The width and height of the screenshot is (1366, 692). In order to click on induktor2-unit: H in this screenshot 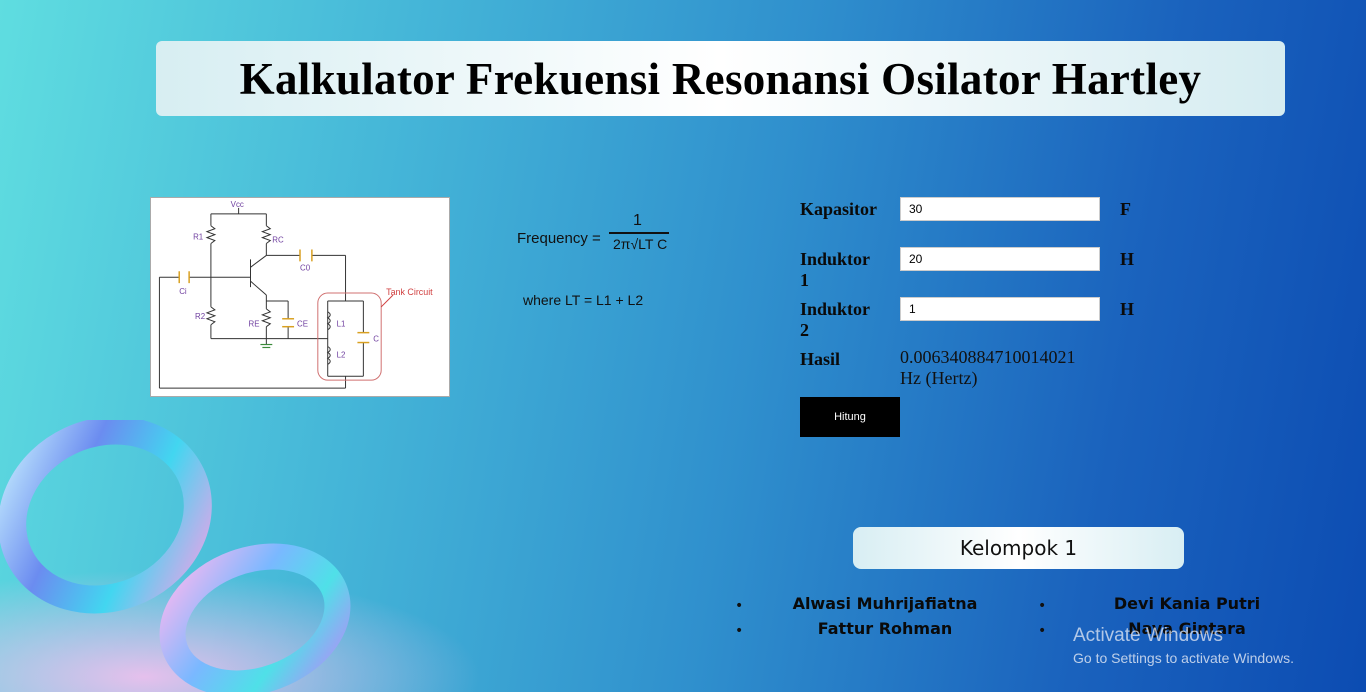, I will do `click(1127, 309)`.